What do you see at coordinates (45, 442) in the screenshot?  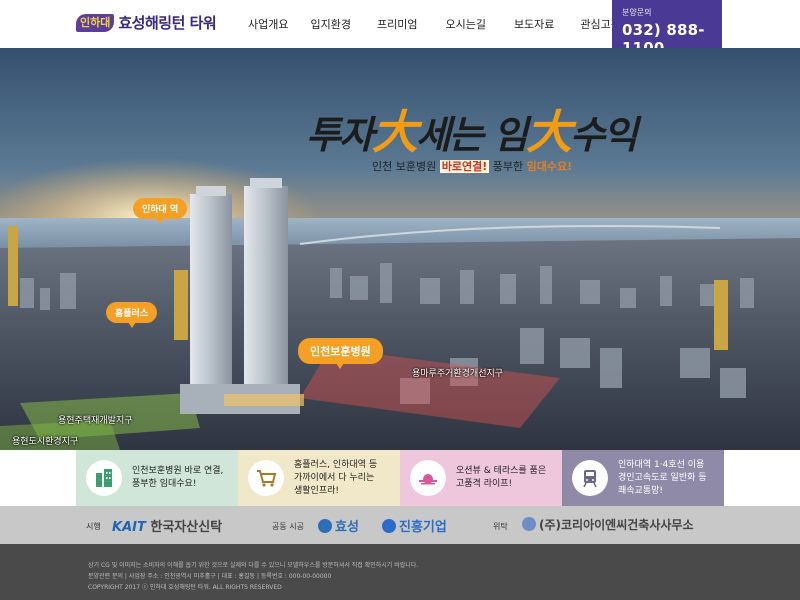 I see `district-yonghyeon-city: 용현도시환경지구` at bounding box center [45, 442].